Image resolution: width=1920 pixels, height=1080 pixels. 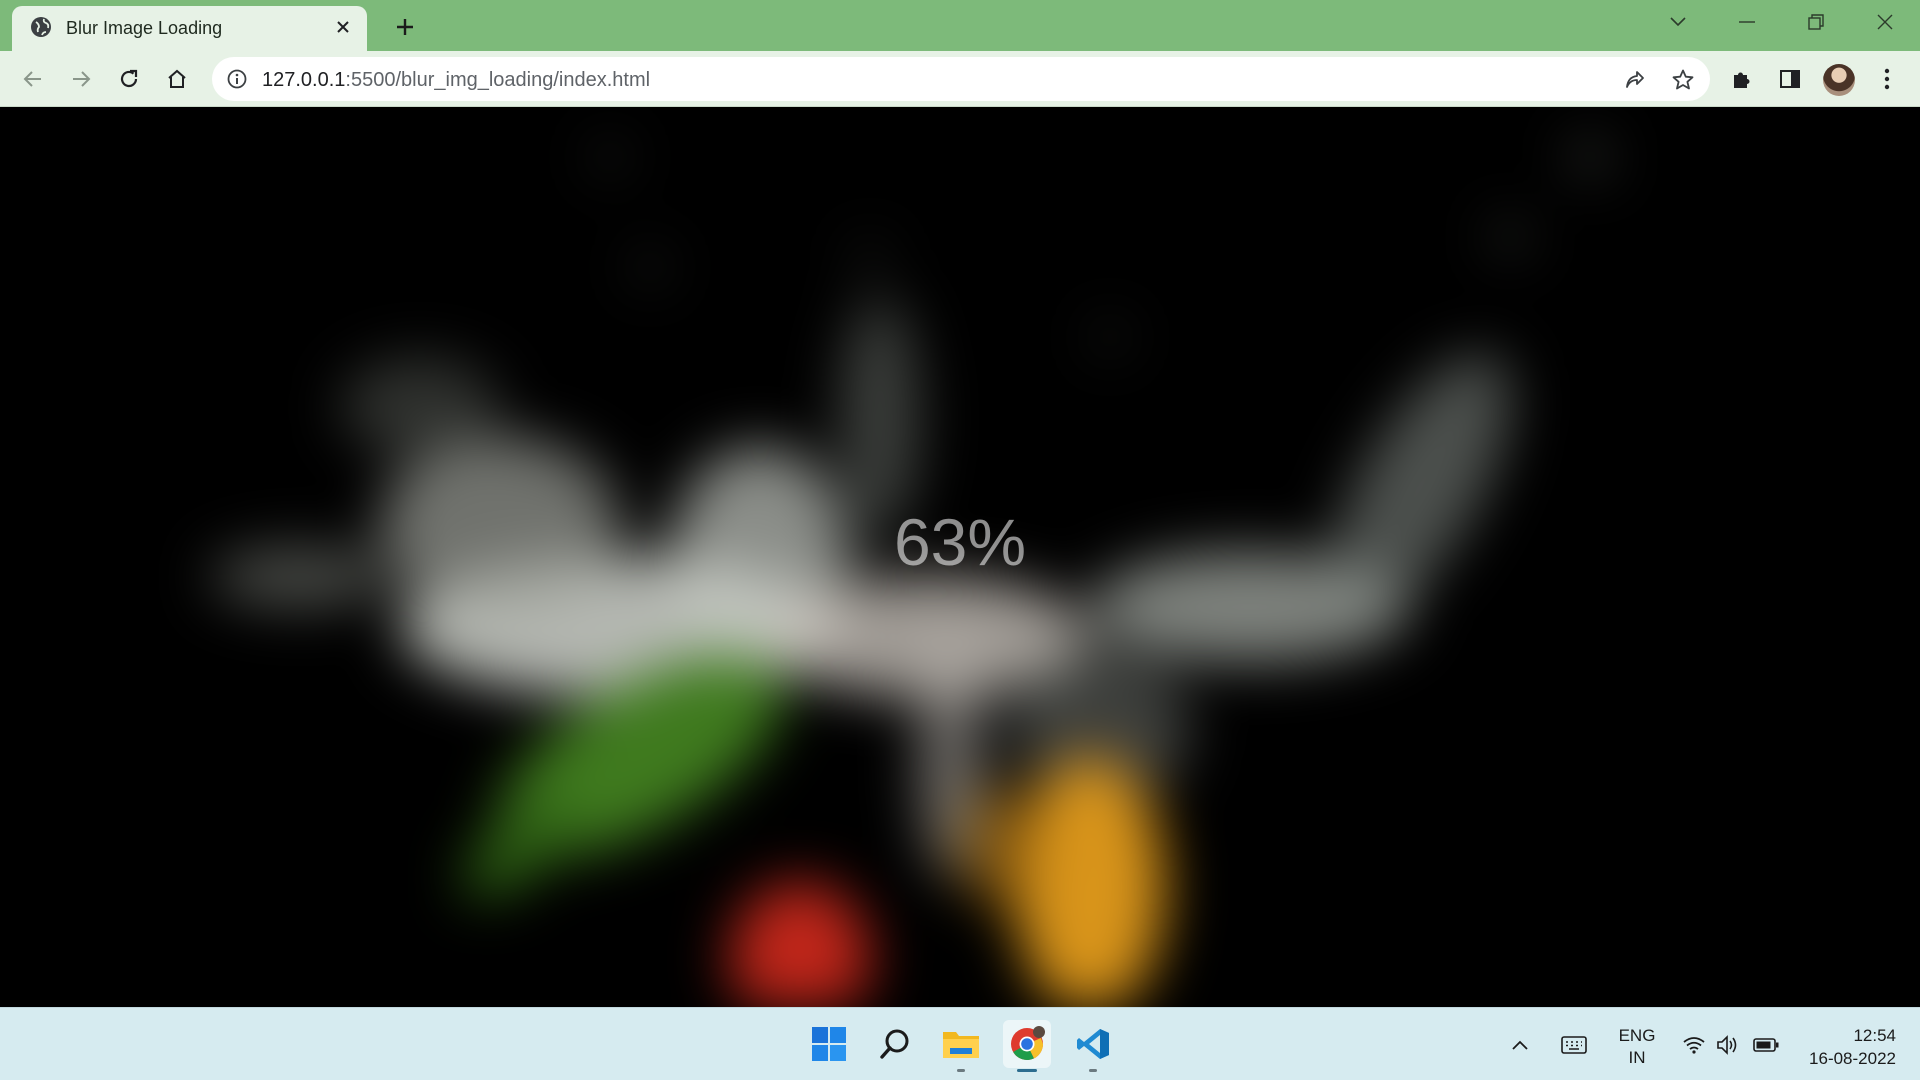 I want to click on browser-tab-active: Blur Image Loading, so click(x=189, y=28).